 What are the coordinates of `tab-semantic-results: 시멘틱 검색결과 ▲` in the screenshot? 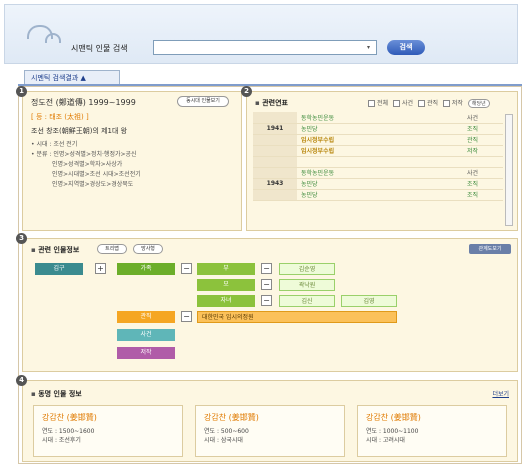 It's located at (72, 77).